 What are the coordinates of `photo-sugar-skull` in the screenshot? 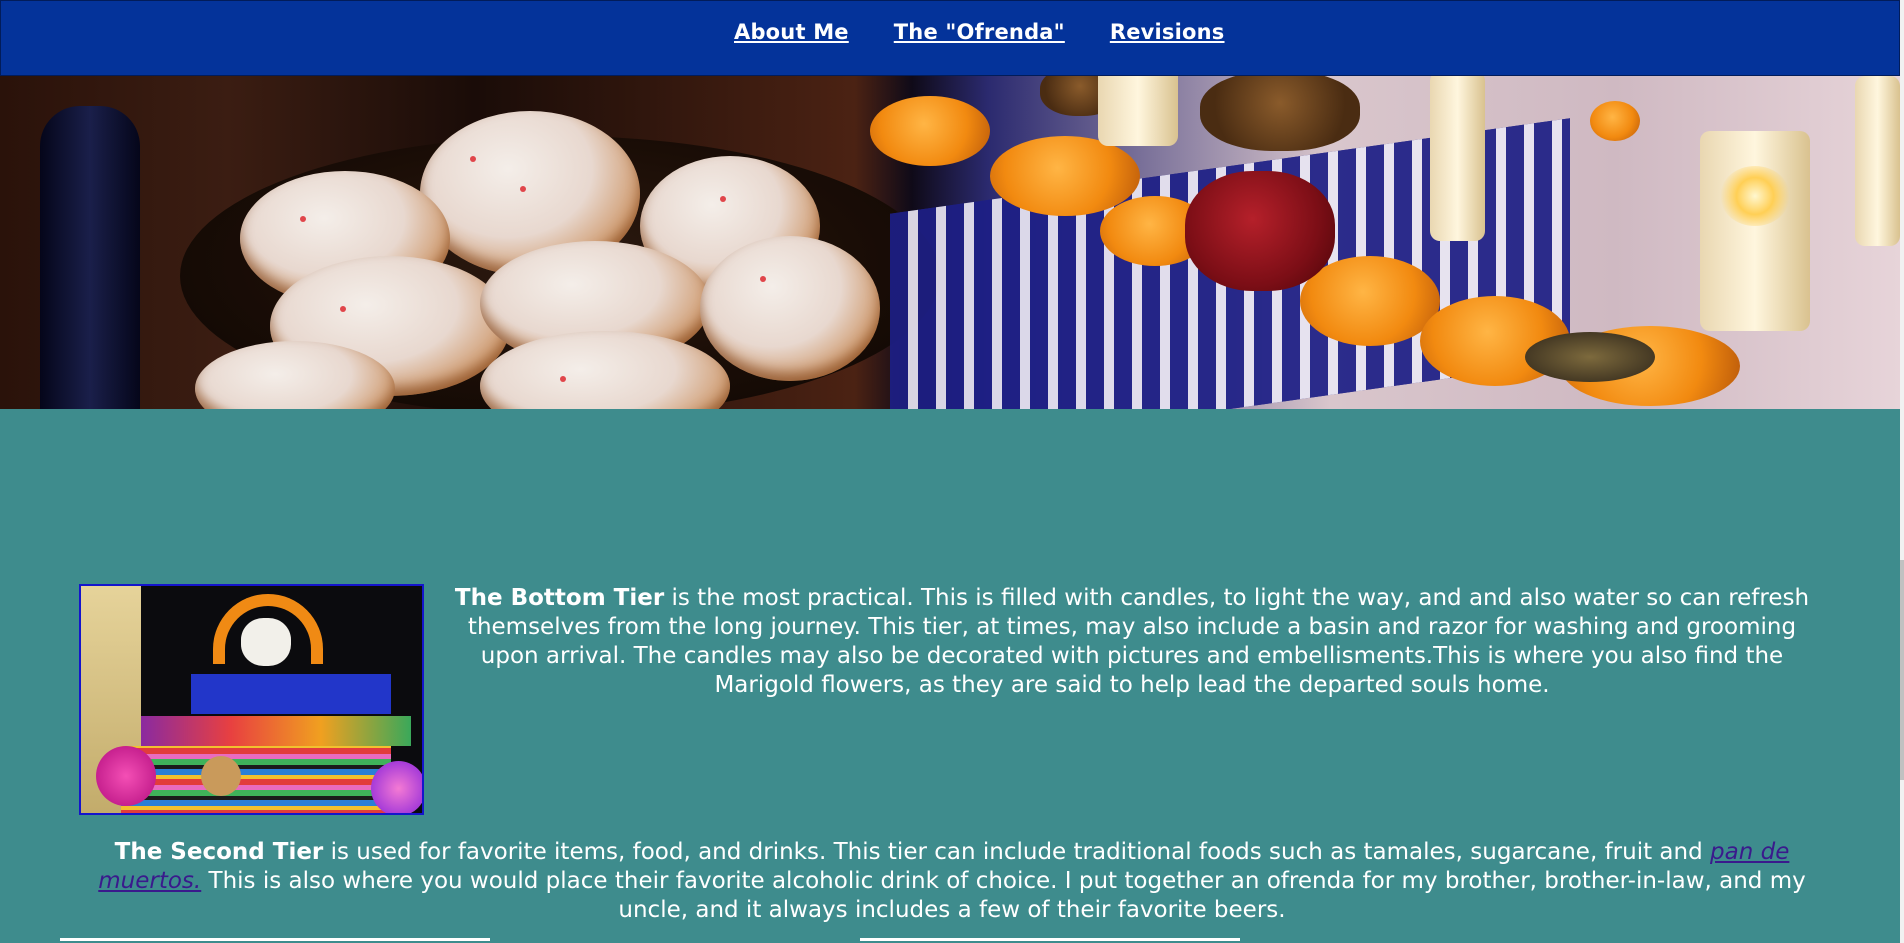 It's located at (266, 642).